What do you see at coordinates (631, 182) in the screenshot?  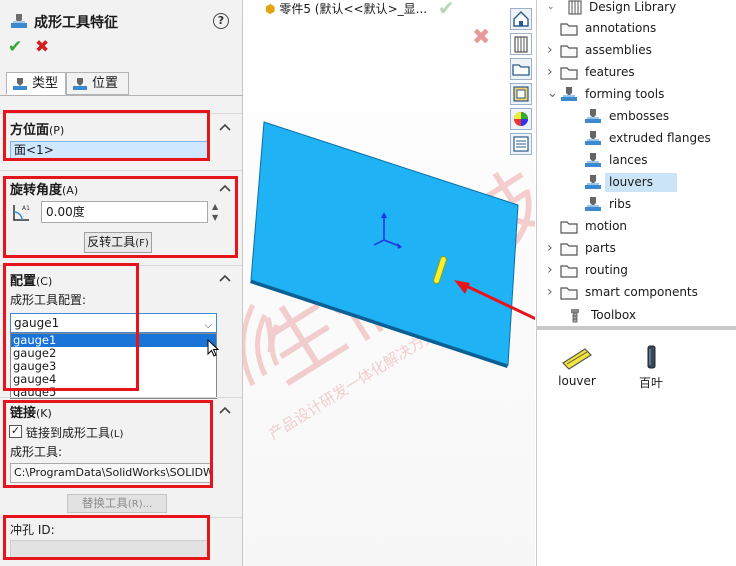 I see `tree-item-label: louvers` at bounding box center [631, 182].